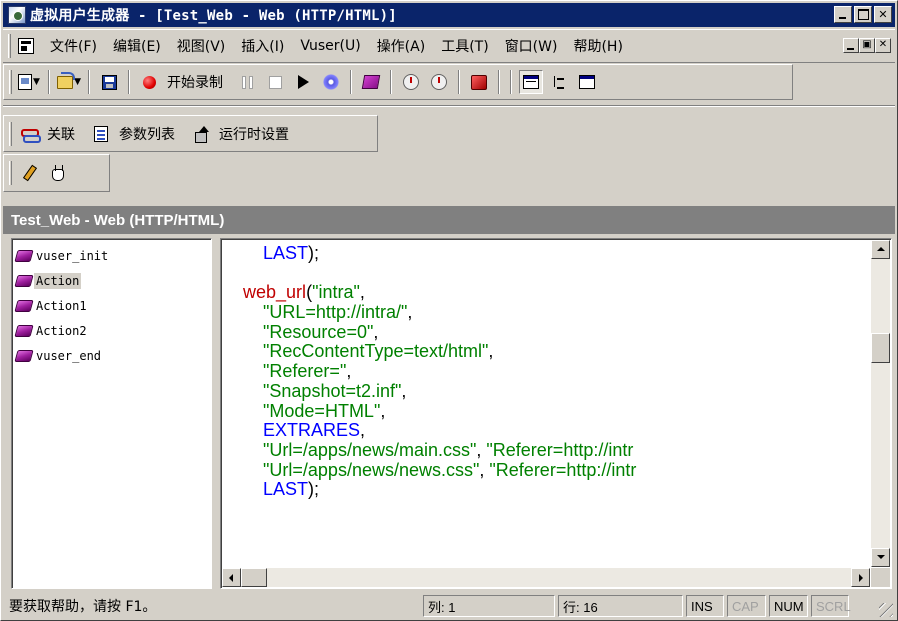  Describe the element at coordinates (26, 46) in the screenshot. I see `document-icon` at that location.